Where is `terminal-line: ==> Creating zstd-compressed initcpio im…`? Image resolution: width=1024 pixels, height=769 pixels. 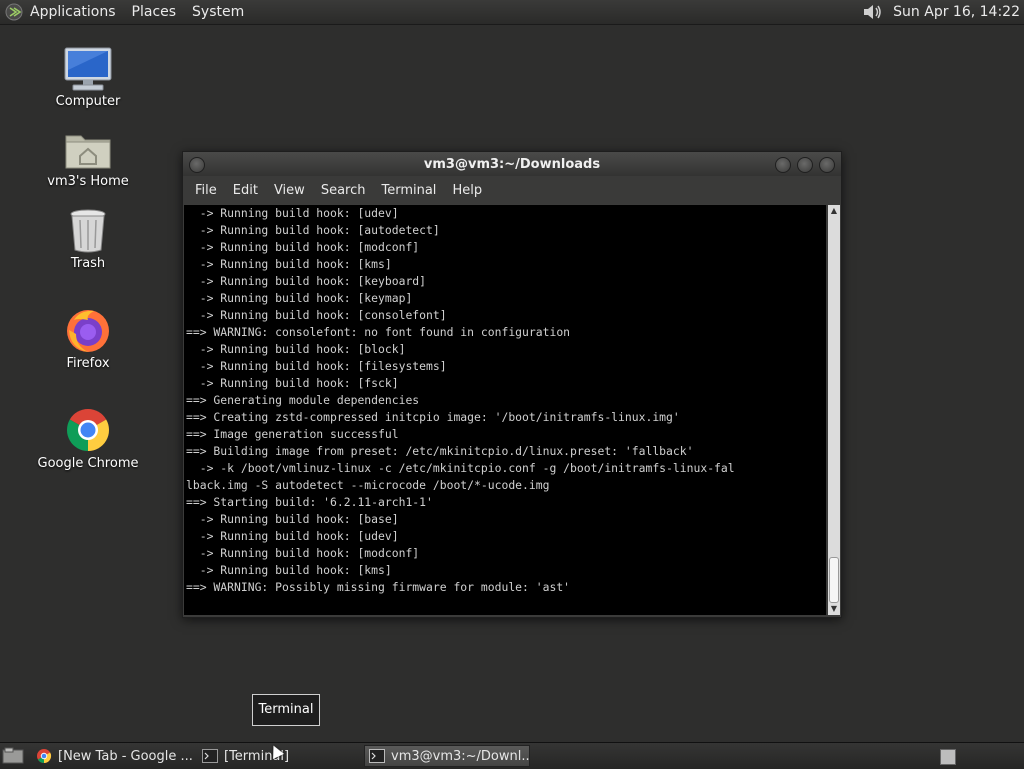
terminal-line: ==> Creating zstd-compressed initcpio im… is located at coordinates (433, 417).